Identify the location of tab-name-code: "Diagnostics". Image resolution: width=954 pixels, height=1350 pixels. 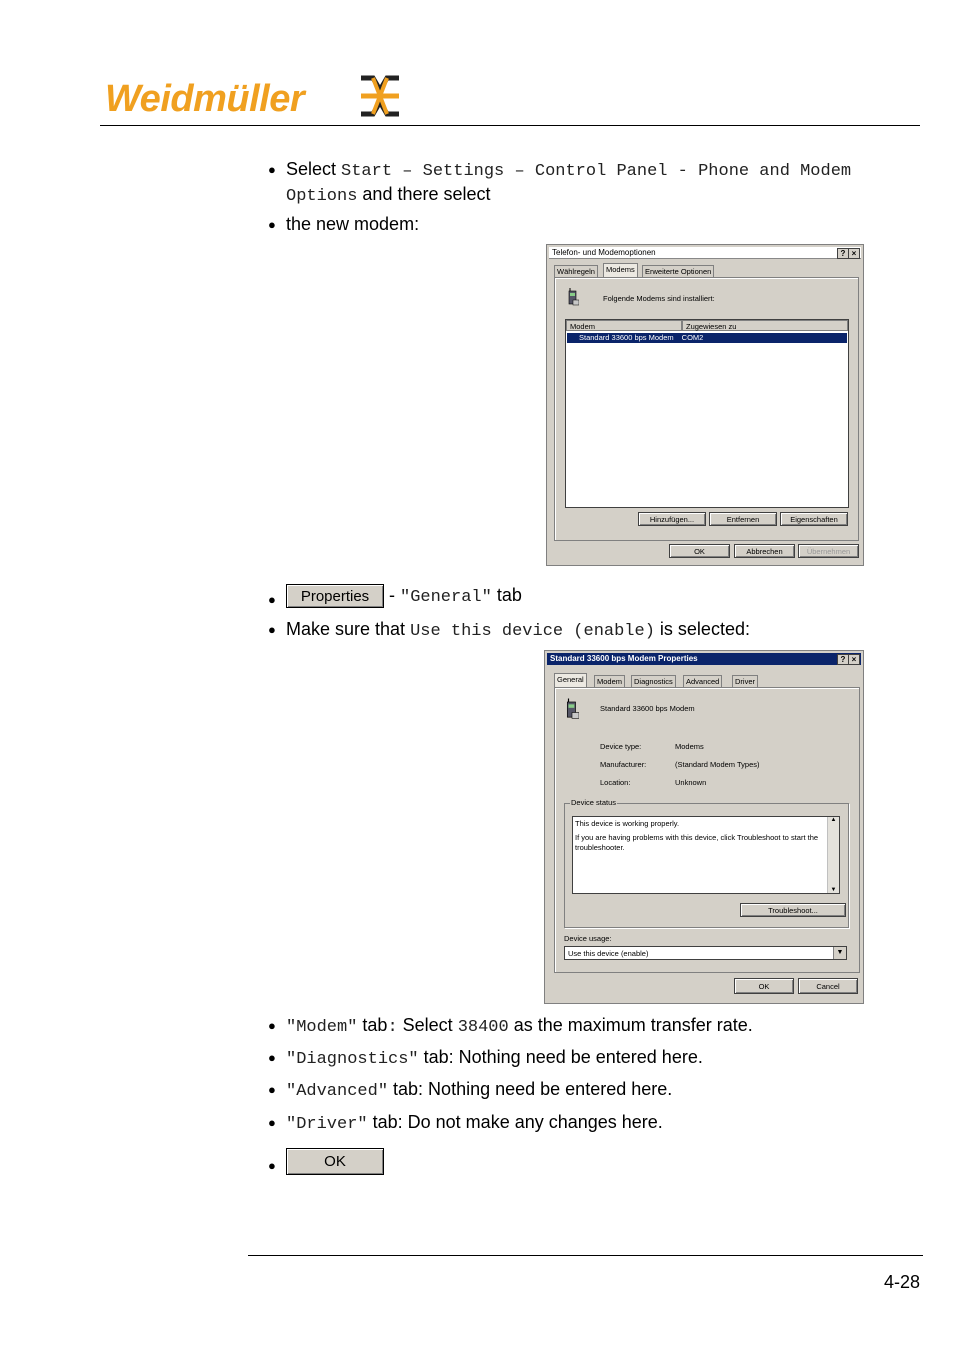
(352, 1059).